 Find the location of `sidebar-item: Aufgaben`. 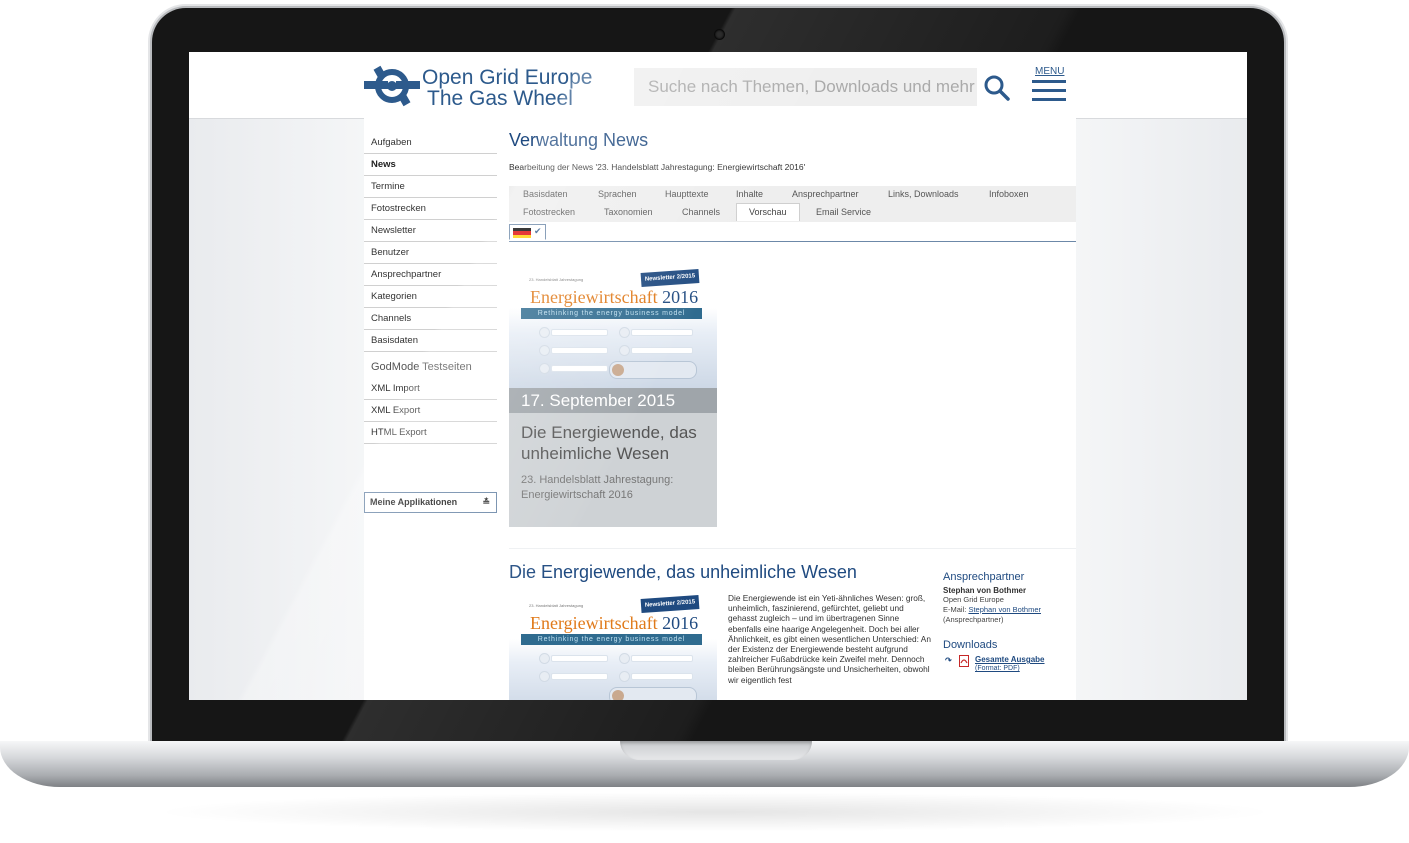

sidebar-item: Aufgaben is located at coordinates (430, 143).